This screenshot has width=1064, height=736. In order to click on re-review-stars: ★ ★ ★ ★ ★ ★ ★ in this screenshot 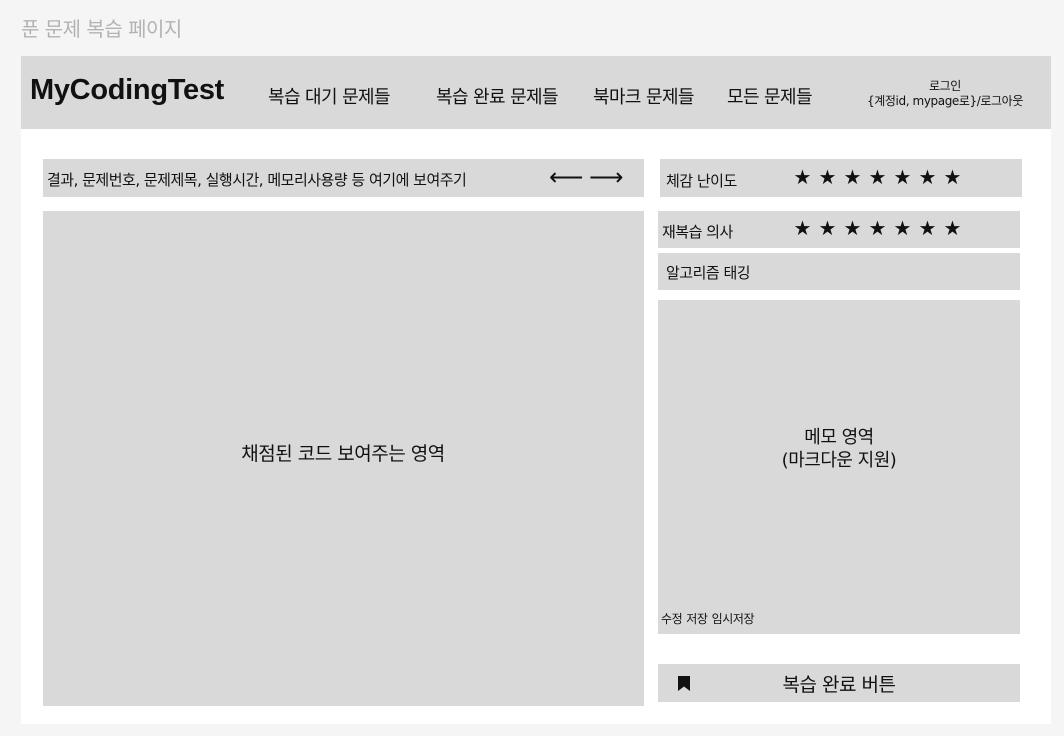, I will do `click(877, 228)`.